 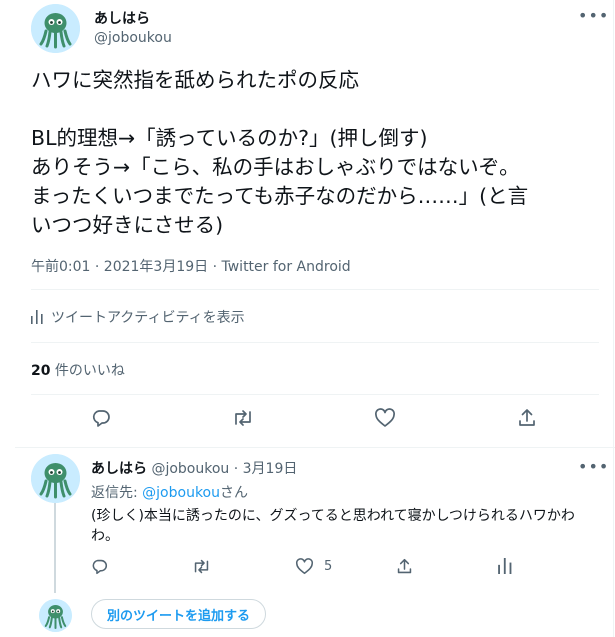 What do you see at coordinates (190, 469) in the screenshot?
I see `reply-author-handle: @joboukou` at bounding box center [190, 469].